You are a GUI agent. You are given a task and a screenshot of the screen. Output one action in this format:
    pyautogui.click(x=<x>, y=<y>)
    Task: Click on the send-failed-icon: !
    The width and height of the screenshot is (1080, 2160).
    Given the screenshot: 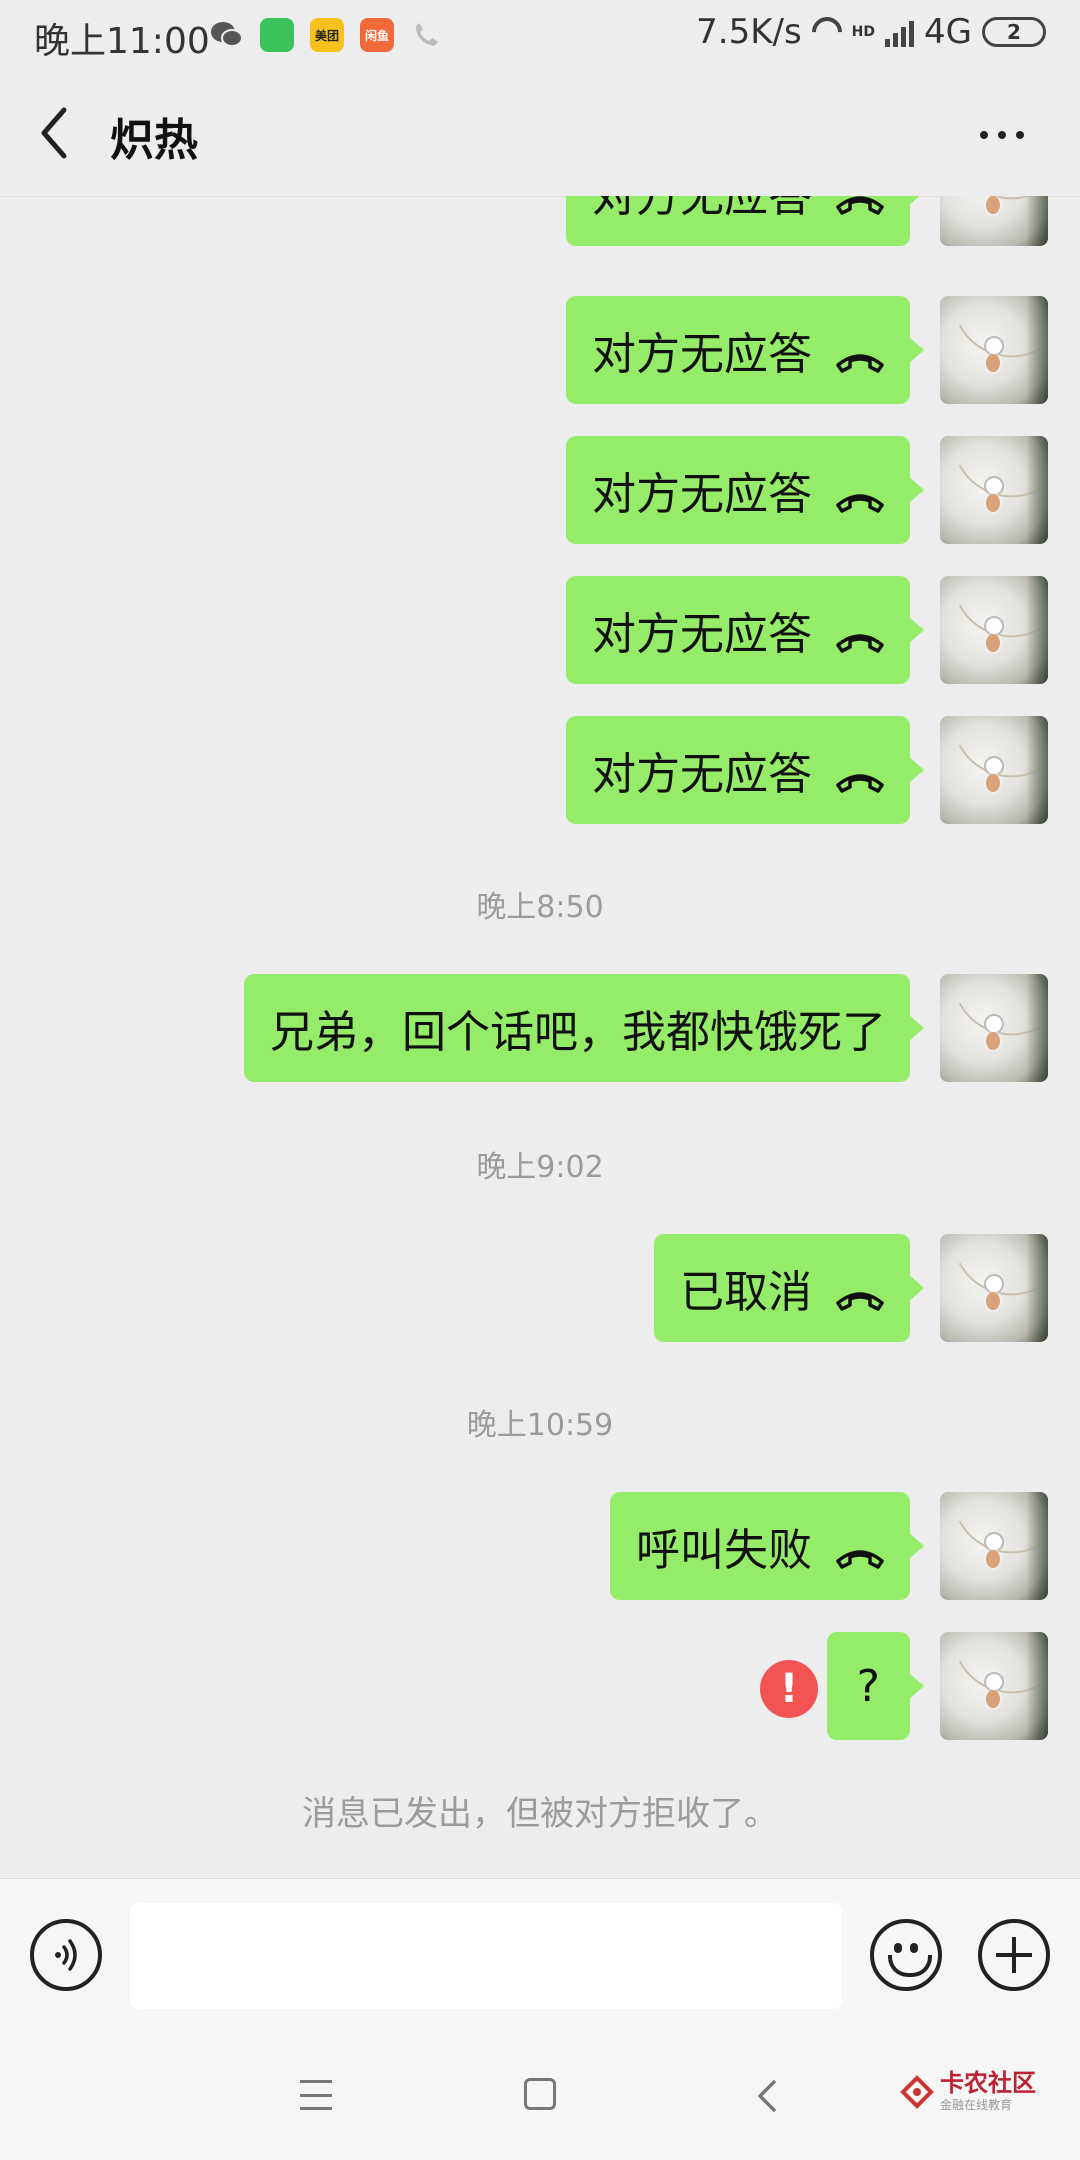 What is the action you would take?
    pyautogui.click(x=789, y=1689)
    